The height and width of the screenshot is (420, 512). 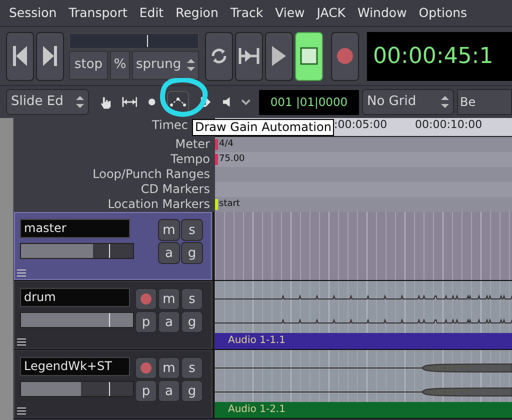 What do you see at coordinates (363, 341) in the screenshot?
I see `region-name-bar: Audio 1-1.1` at bounding box center [363, 341].